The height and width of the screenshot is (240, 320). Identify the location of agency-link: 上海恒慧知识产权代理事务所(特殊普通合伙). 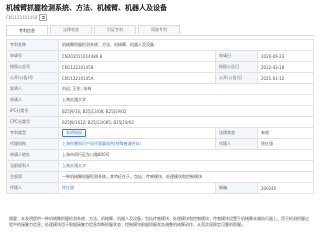
(101, 143).